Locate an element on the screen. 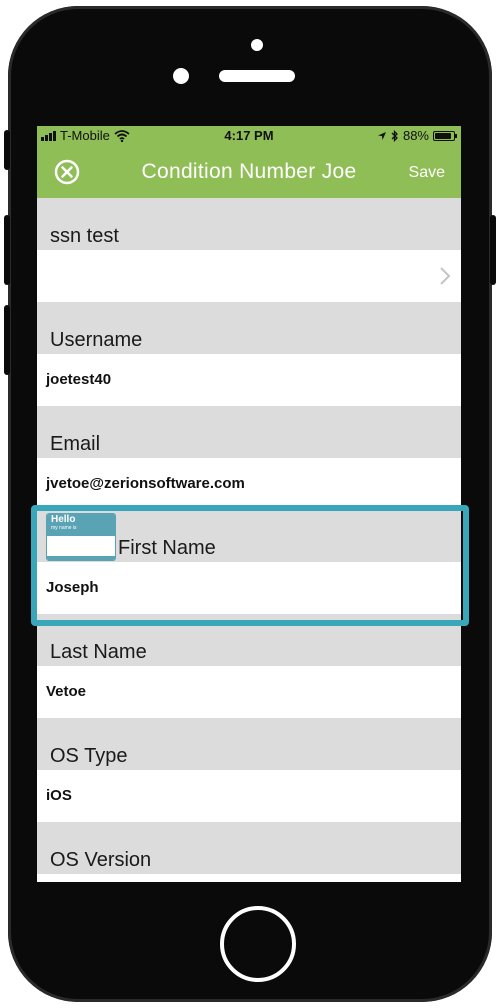 This screenshot has height=1008, width=500. field-label-ssn-test: ssn test is located at coordinates (249, 224).